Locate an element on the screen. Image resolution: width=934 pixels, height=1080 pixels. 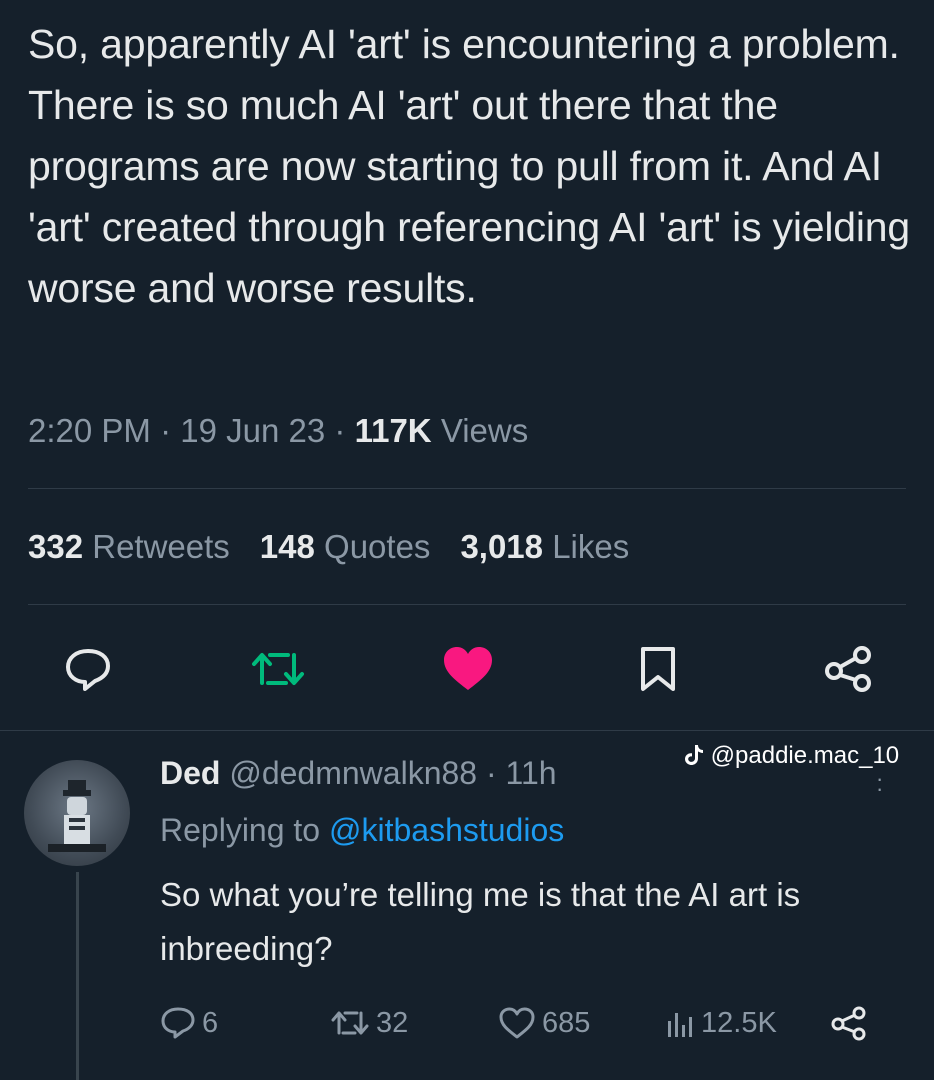
bookmark-button is located at coordinates (658, 669).